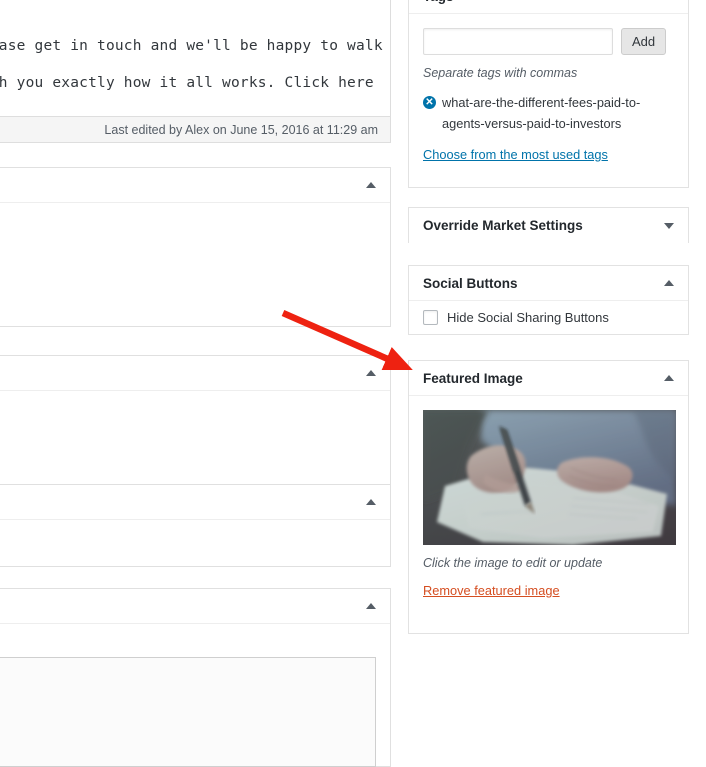  What do you see at coordinates (513, 563) in the screenshot?
I see `featured-image-hint: Click the image to edit or update` at bounding box center [513, 563].